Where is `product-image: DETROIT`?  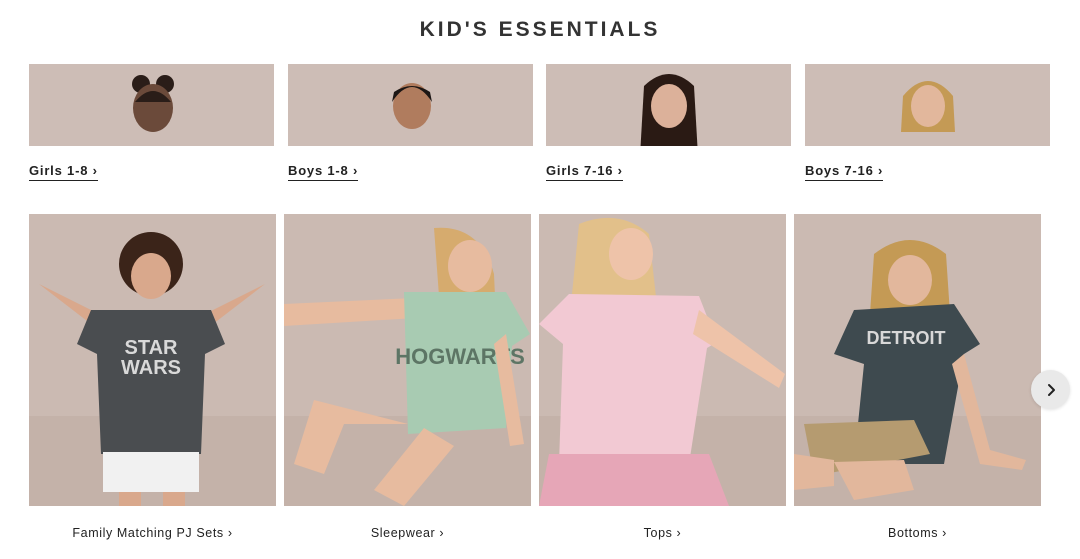 product-image: DETROIT is located at coordinates (917, 360).